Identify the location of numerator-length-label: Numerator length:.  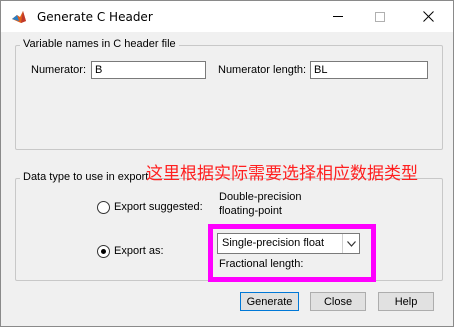
(262, 70).